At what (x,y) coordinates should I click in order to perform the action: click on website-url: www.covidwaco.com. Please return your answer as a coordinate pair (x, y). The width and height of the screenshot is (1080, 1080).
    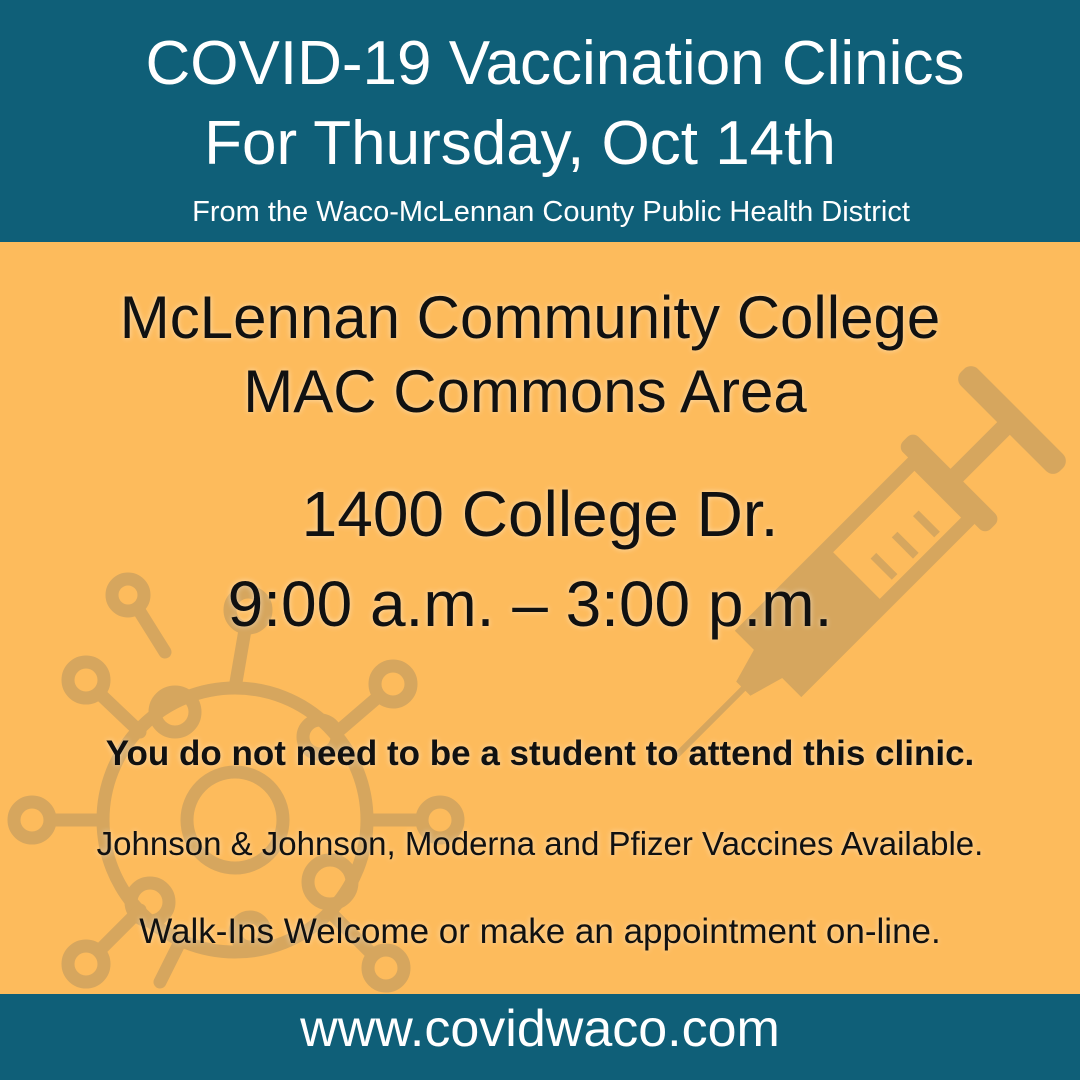
    Looking at the image, I should click on (540, 1029).